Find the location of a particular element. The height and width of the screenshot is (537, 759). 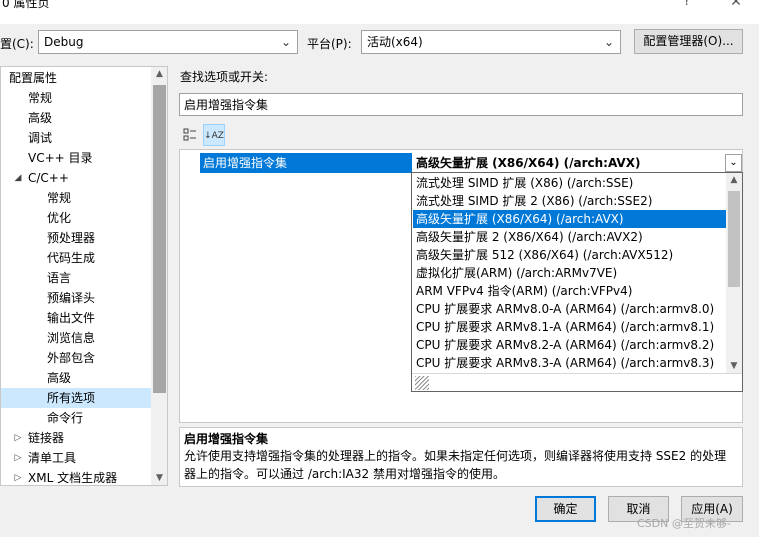

tree-item-label: 调试 is located at coordinates (40, 138).